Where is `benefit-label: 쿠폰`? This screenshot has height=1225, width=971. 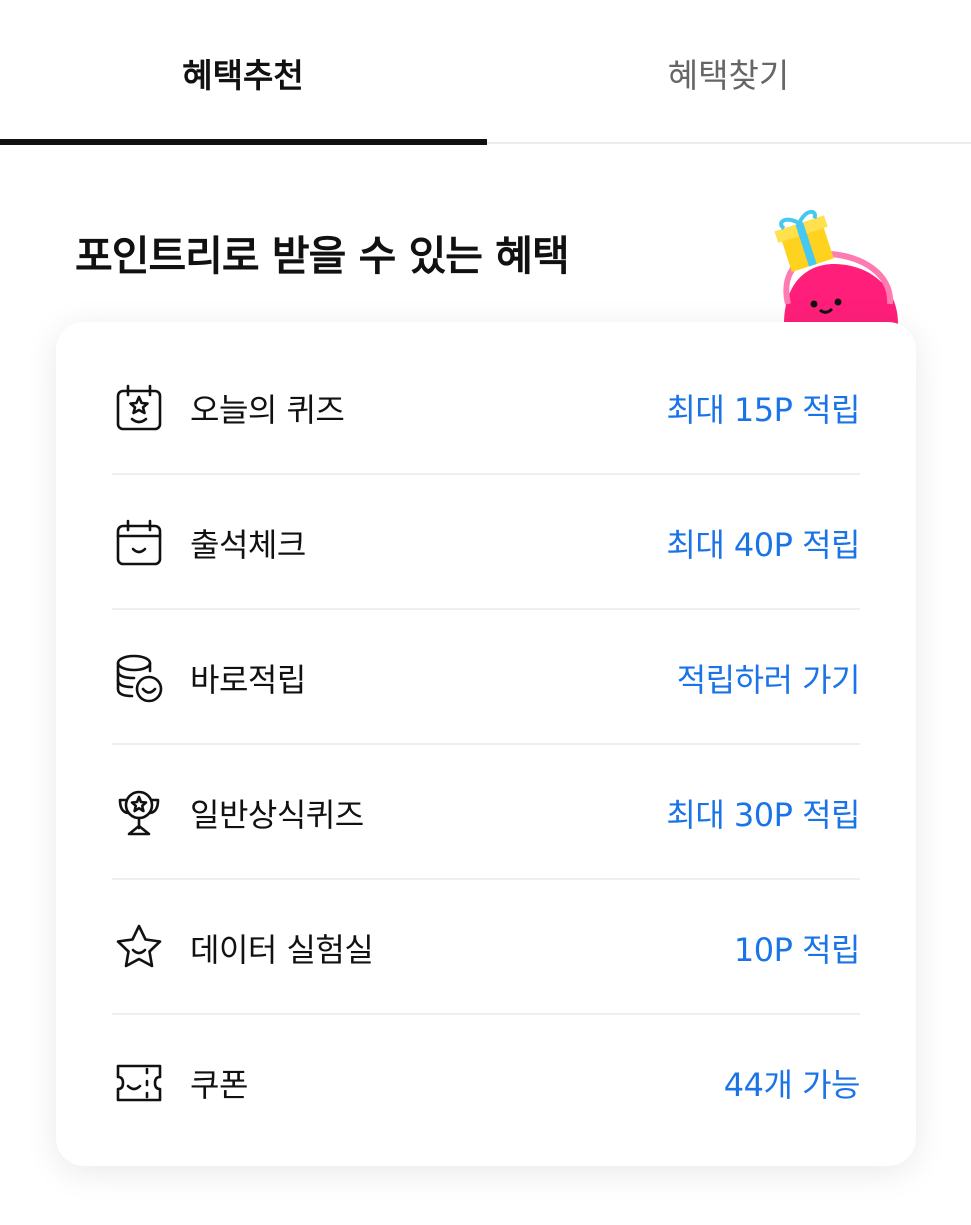
benefit-label: 쿠폰 is located at coordinates (219, 1084).